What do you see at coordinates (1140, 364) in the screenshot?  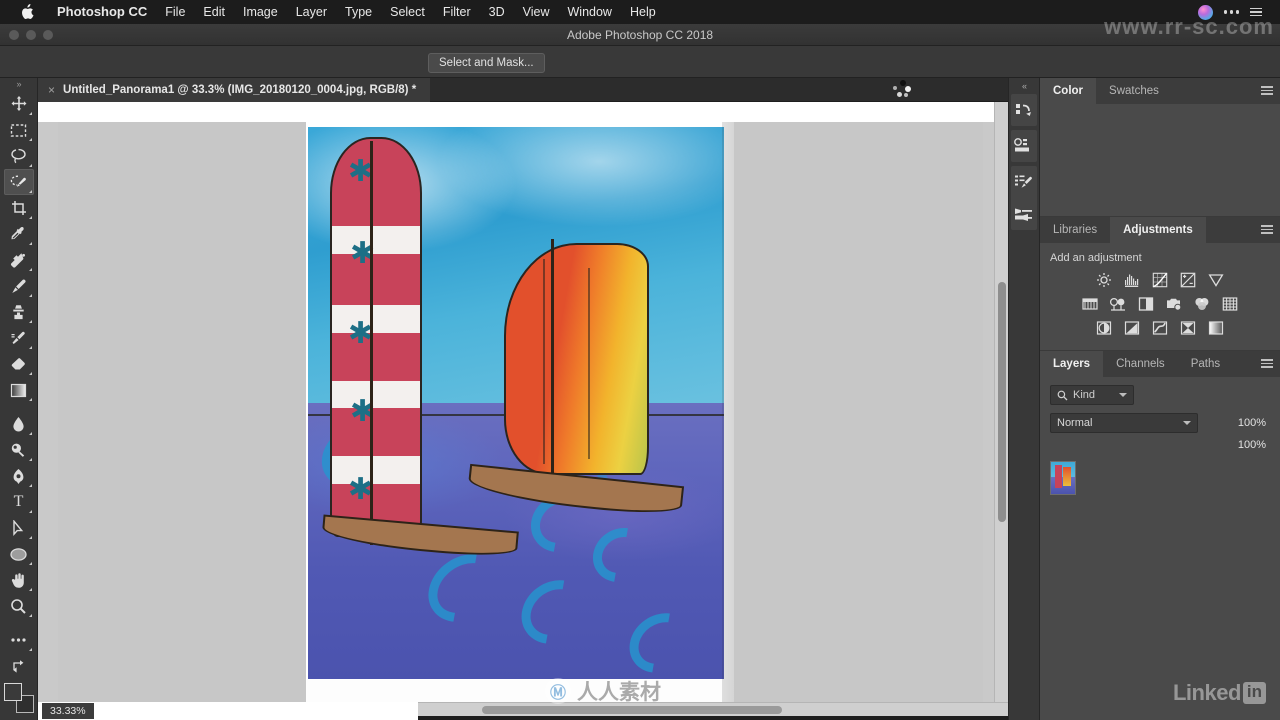 I see `tab-channels: Channels` at bounding box center [1140, 364].